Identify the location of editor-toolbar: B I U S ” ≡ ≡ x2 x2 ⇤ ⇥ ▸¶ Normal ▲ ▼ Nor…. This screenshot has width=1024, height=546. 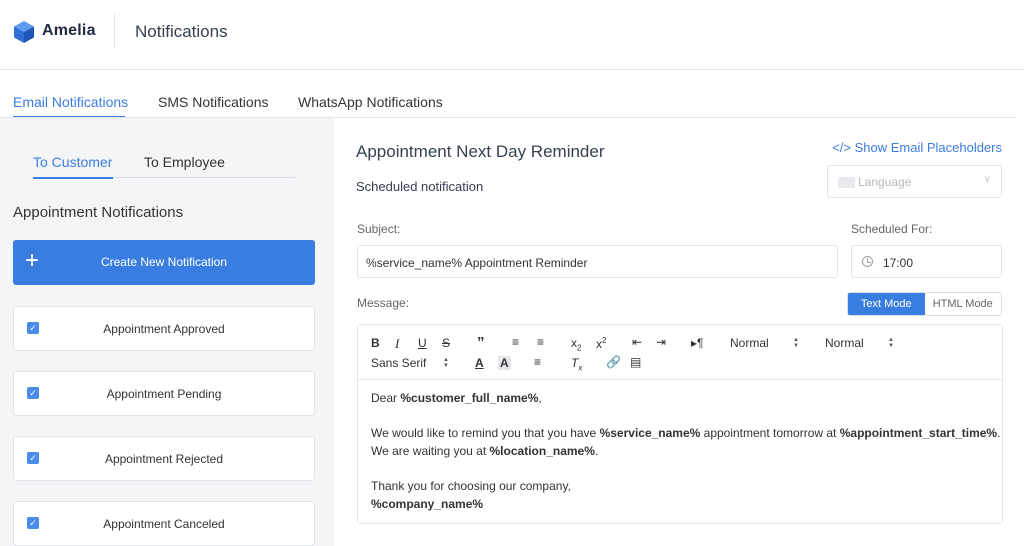
(680, 352).